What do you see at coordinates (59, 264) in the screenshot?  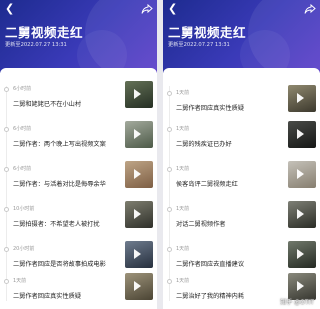 I see `item-headline: 二舅作者回应是否将故事拍成电影` at bounding box center [59, 264].